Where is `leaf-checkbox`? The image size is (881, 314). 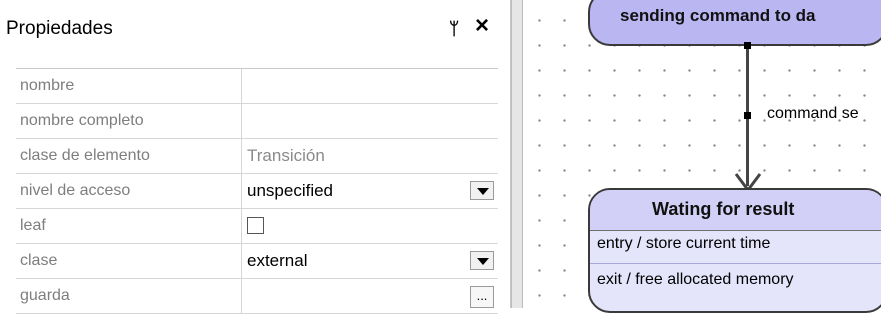 leaf-checkbox is located at coordinates (255, 225).